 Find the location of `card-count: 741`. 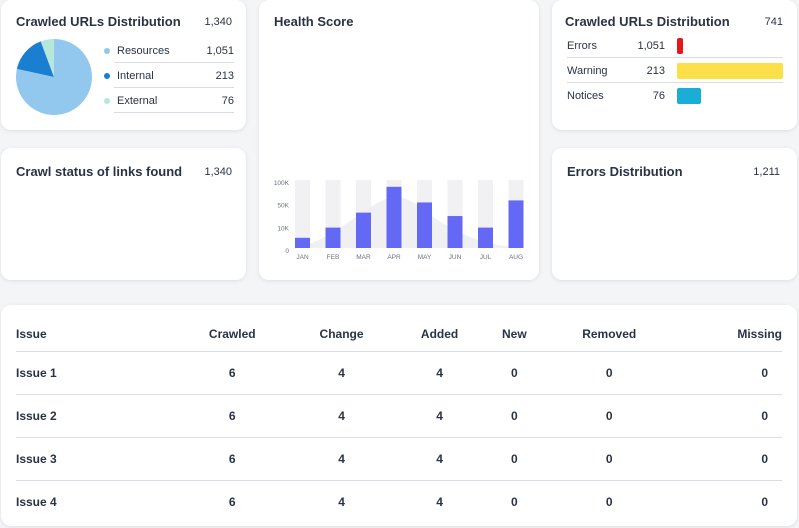

card-count: 741 is located at coordinates (773, 22).